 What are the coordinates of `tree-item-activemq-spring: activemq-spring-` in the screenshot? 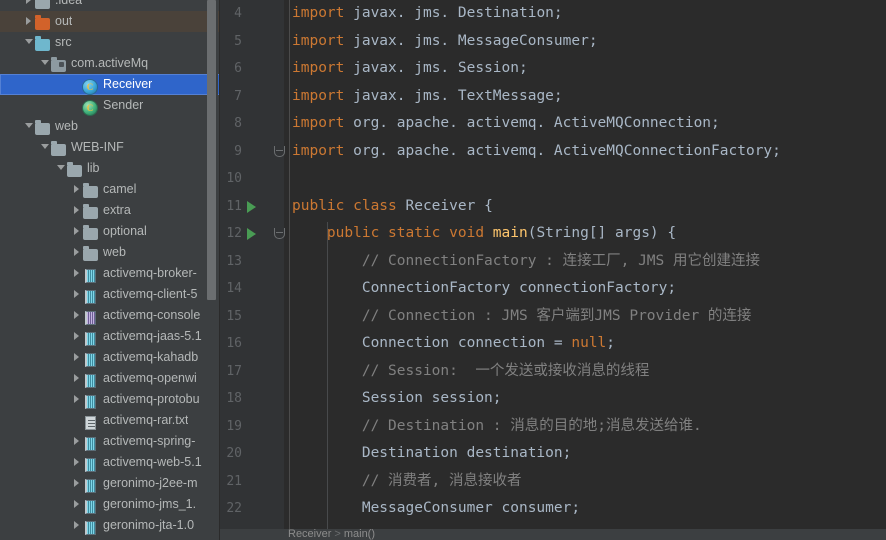 It's located at (110, 441).